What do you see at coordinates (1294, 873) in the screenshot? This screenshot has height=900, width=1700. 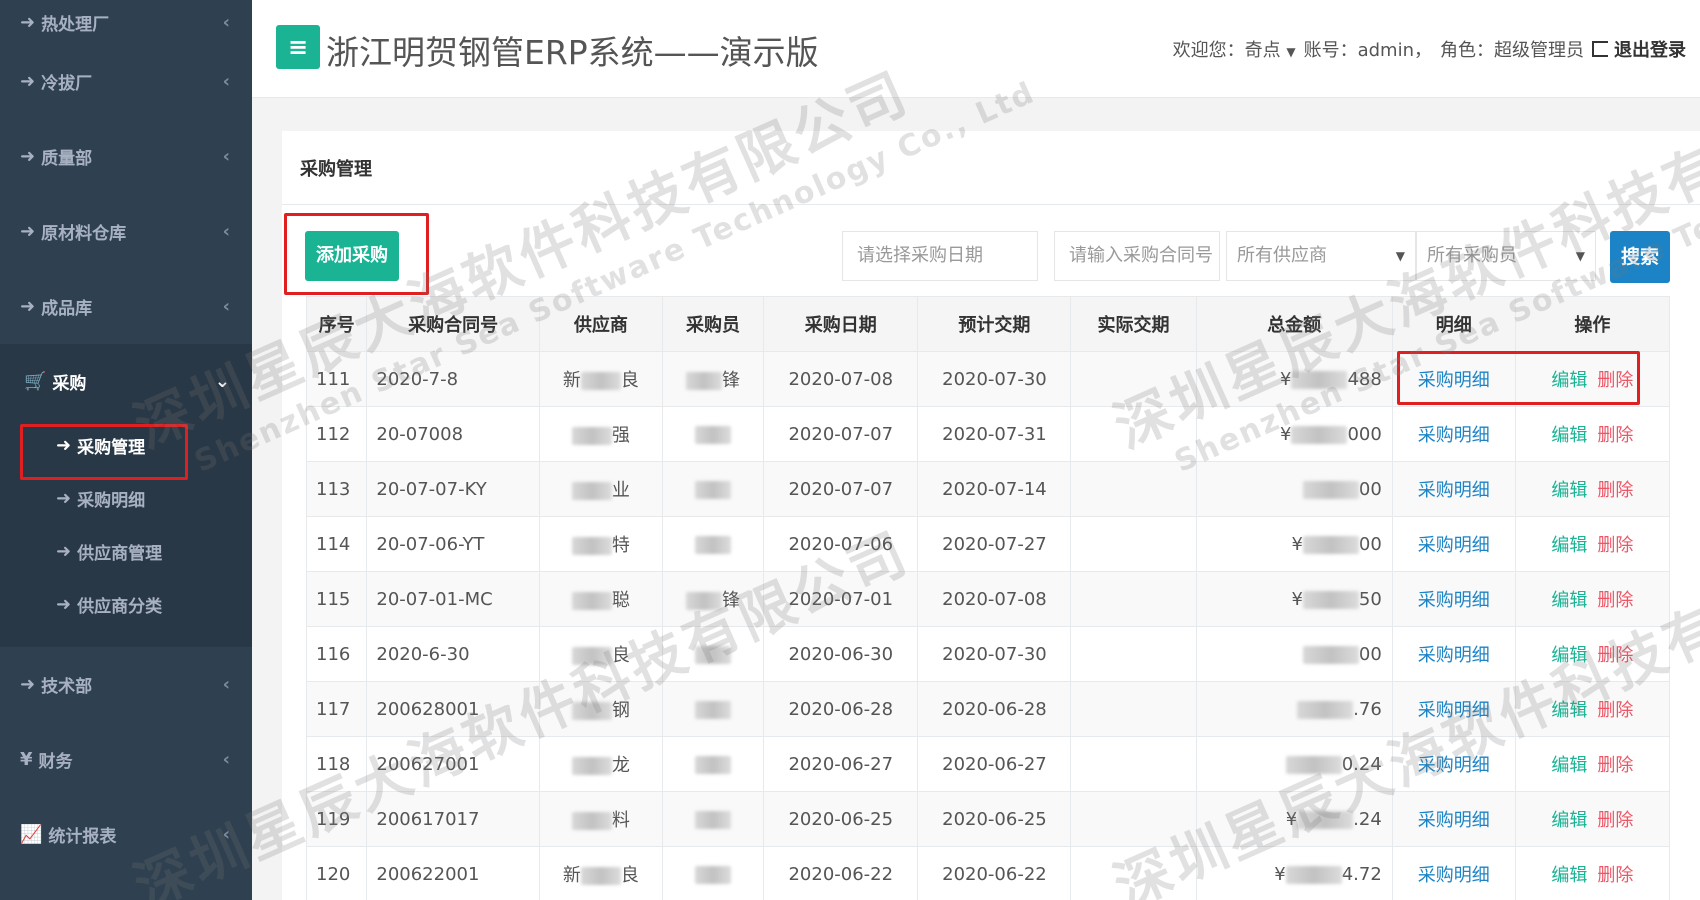 I see `cell-amount: ¥4.72` at bounding box center [1294, 873].